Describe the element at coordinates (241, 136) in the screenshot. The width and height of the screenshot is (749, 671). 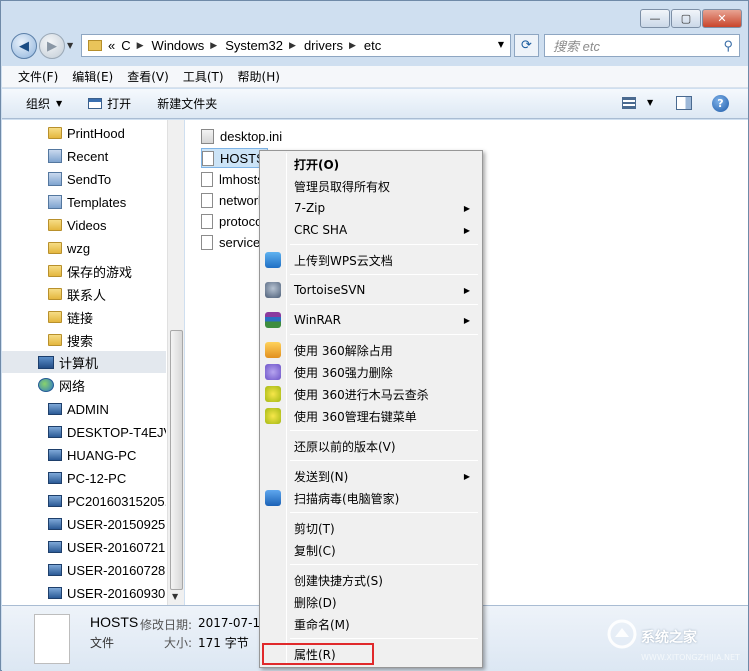
I see `file-item: desktop.ini` at that location.